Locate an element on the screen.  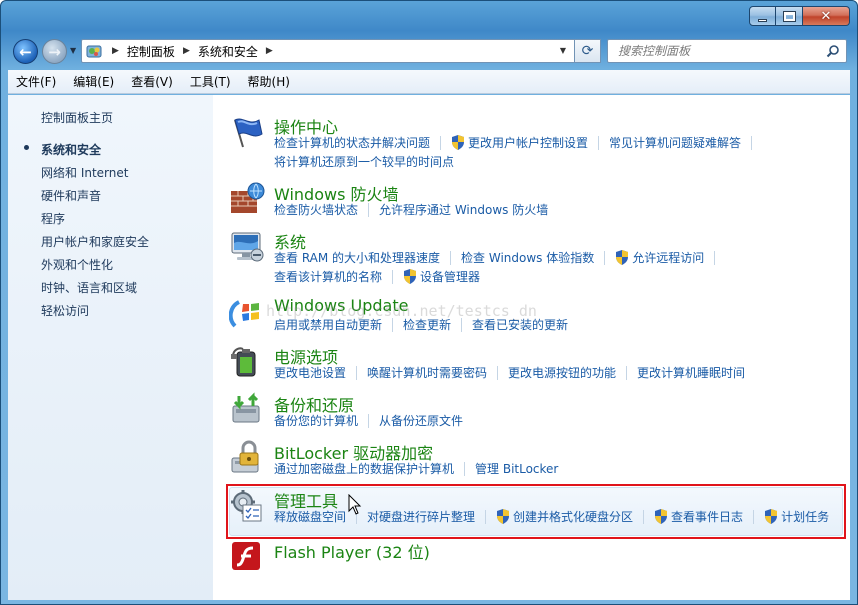
link-label: 更改用户帐户控制设置 is located at coordinates (528, 143).